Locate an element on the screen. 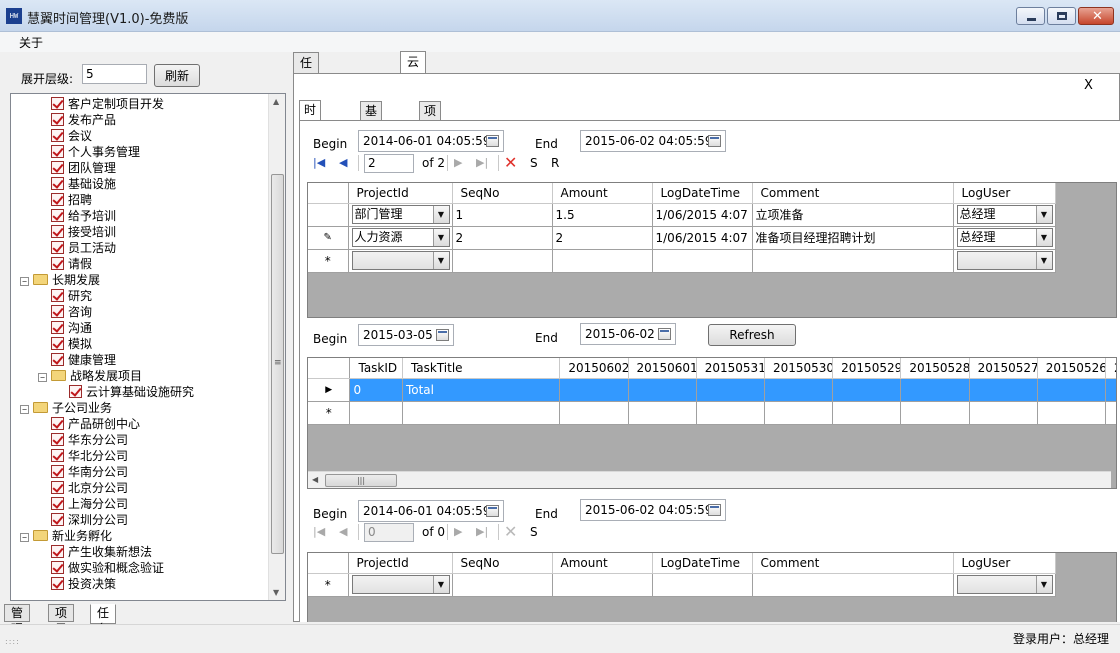 This screenshot has width=1120, height=653. tree-item: 华北分公司 is located at coordinates (89, 456).